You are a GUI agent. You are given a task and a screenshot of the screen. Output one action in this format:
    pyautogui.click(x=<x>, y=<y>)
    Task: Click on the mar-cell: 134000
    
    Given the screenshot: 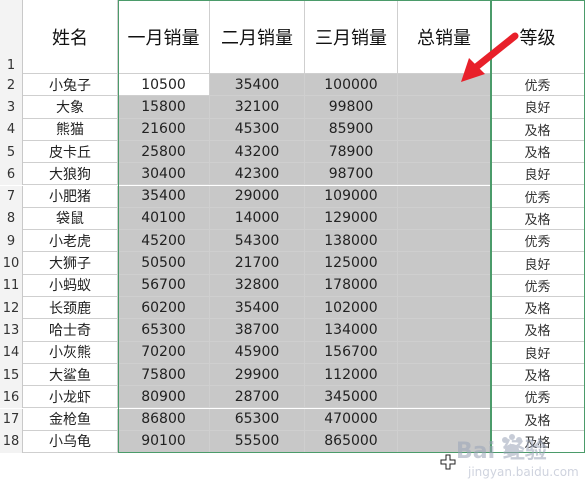 What is the action you would take?
    pyautogui.click(x=351, y=330)
    